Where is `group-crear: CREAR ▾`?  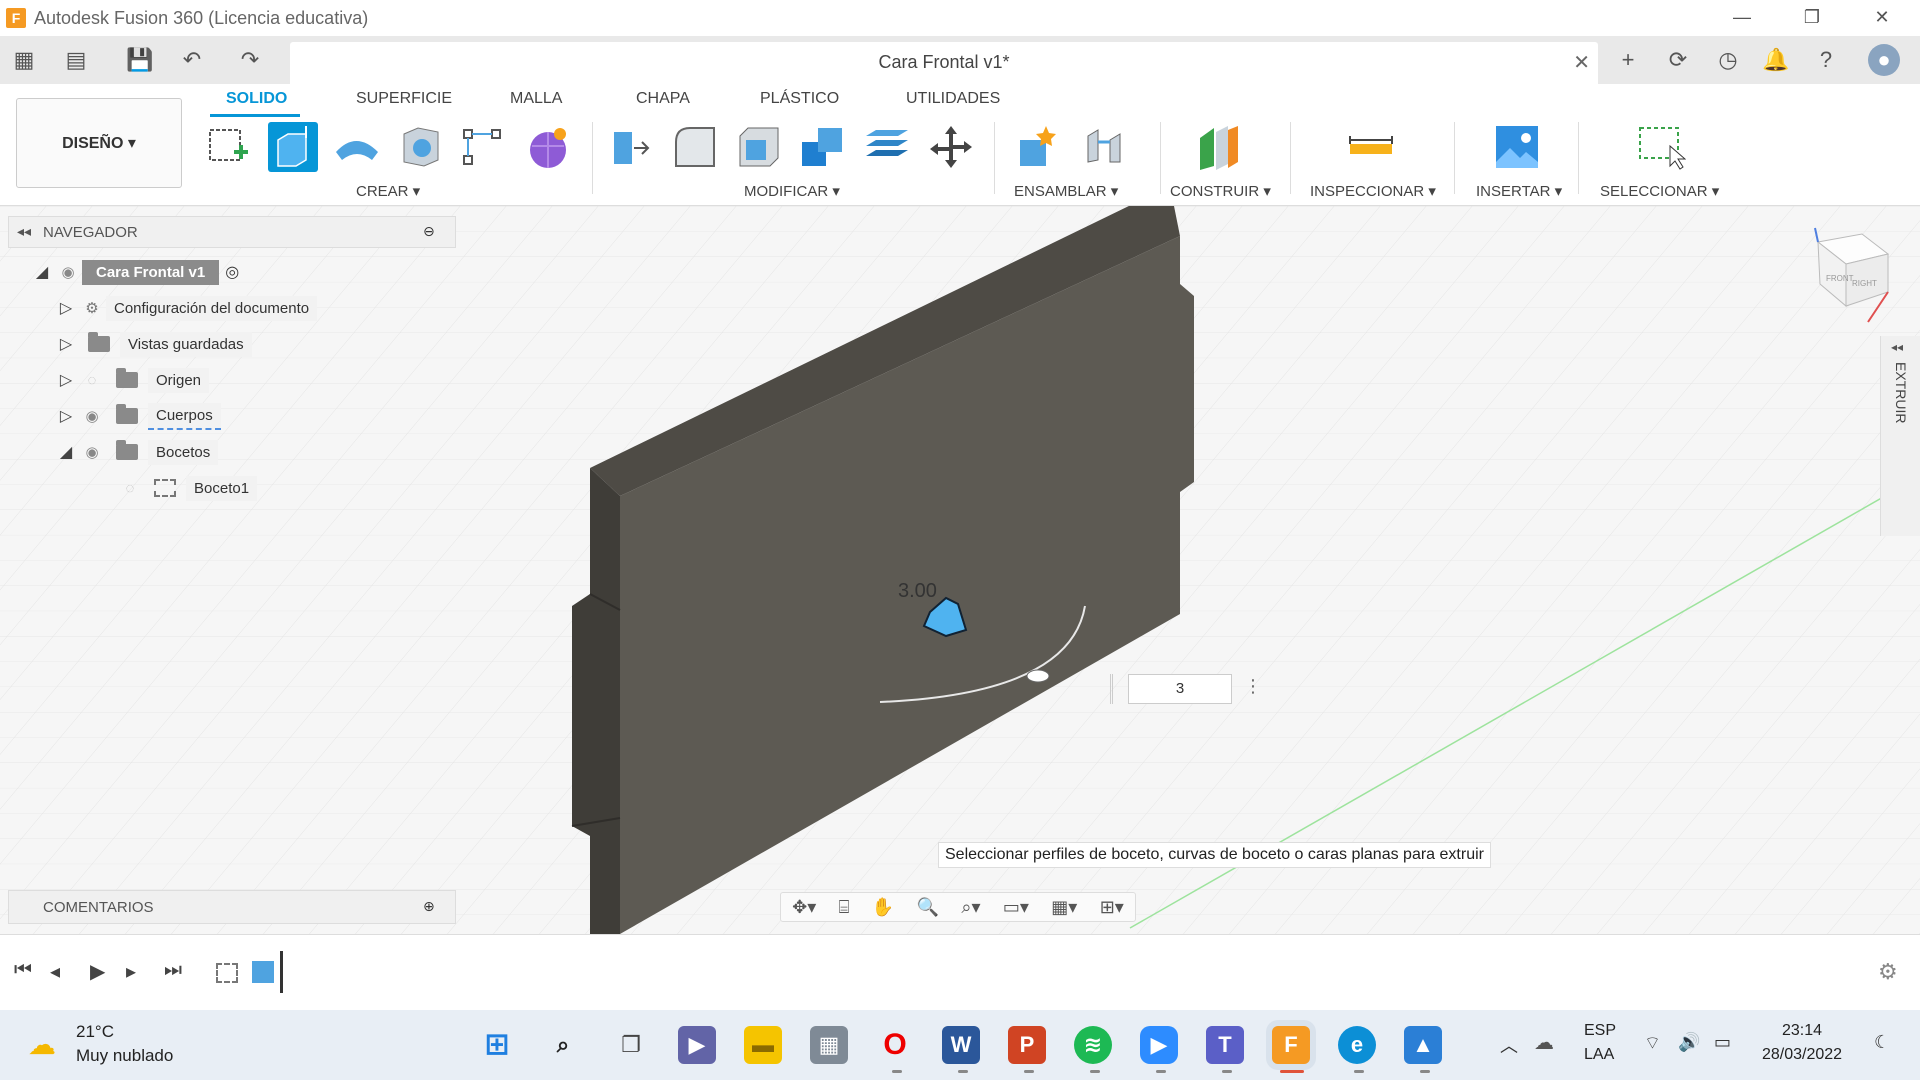 group-crear: CREAR ▾ is located at coordinates (388, 191).